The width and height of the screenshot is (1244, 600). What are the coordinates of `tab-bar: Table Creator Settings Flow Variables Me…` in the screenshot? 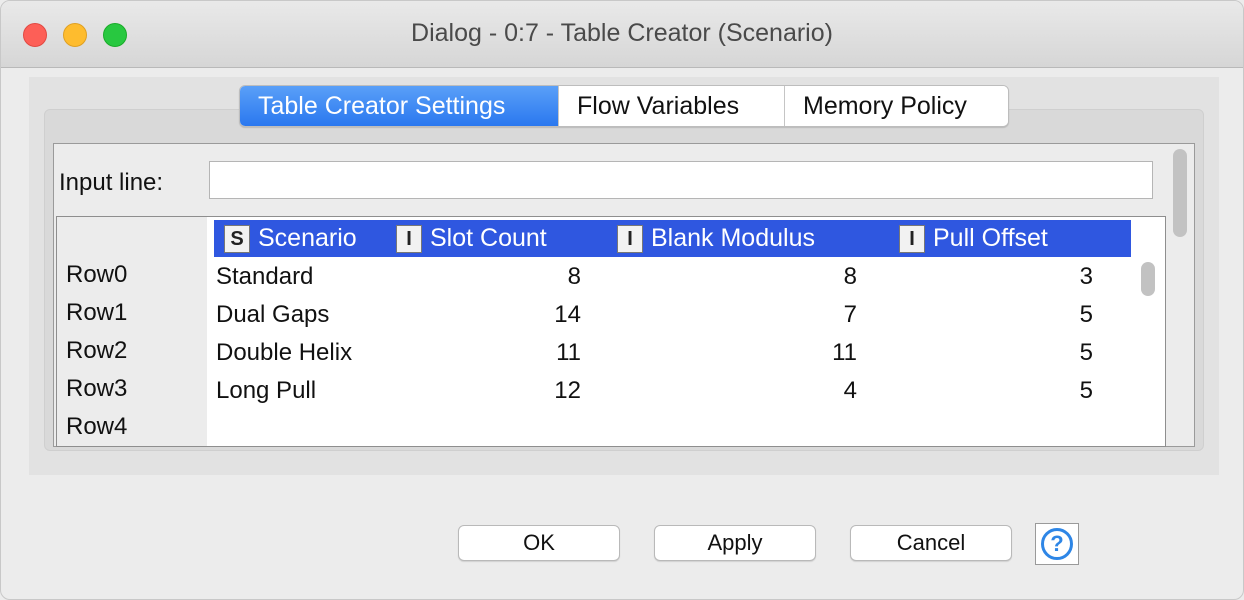 It's located at (624, 106).